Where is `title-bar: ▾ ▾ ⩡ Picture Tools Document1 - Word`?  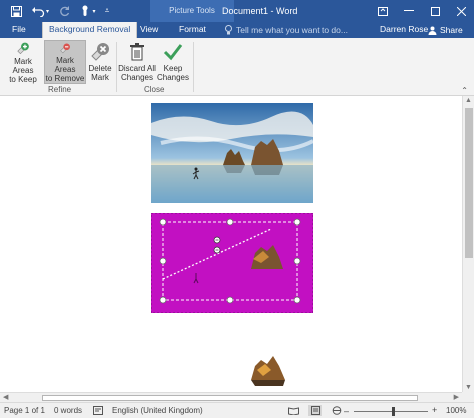
title-bar: ▾ ▾ ⩡ Picture Tools Document1 - Word is located at coordinates (237, 11).